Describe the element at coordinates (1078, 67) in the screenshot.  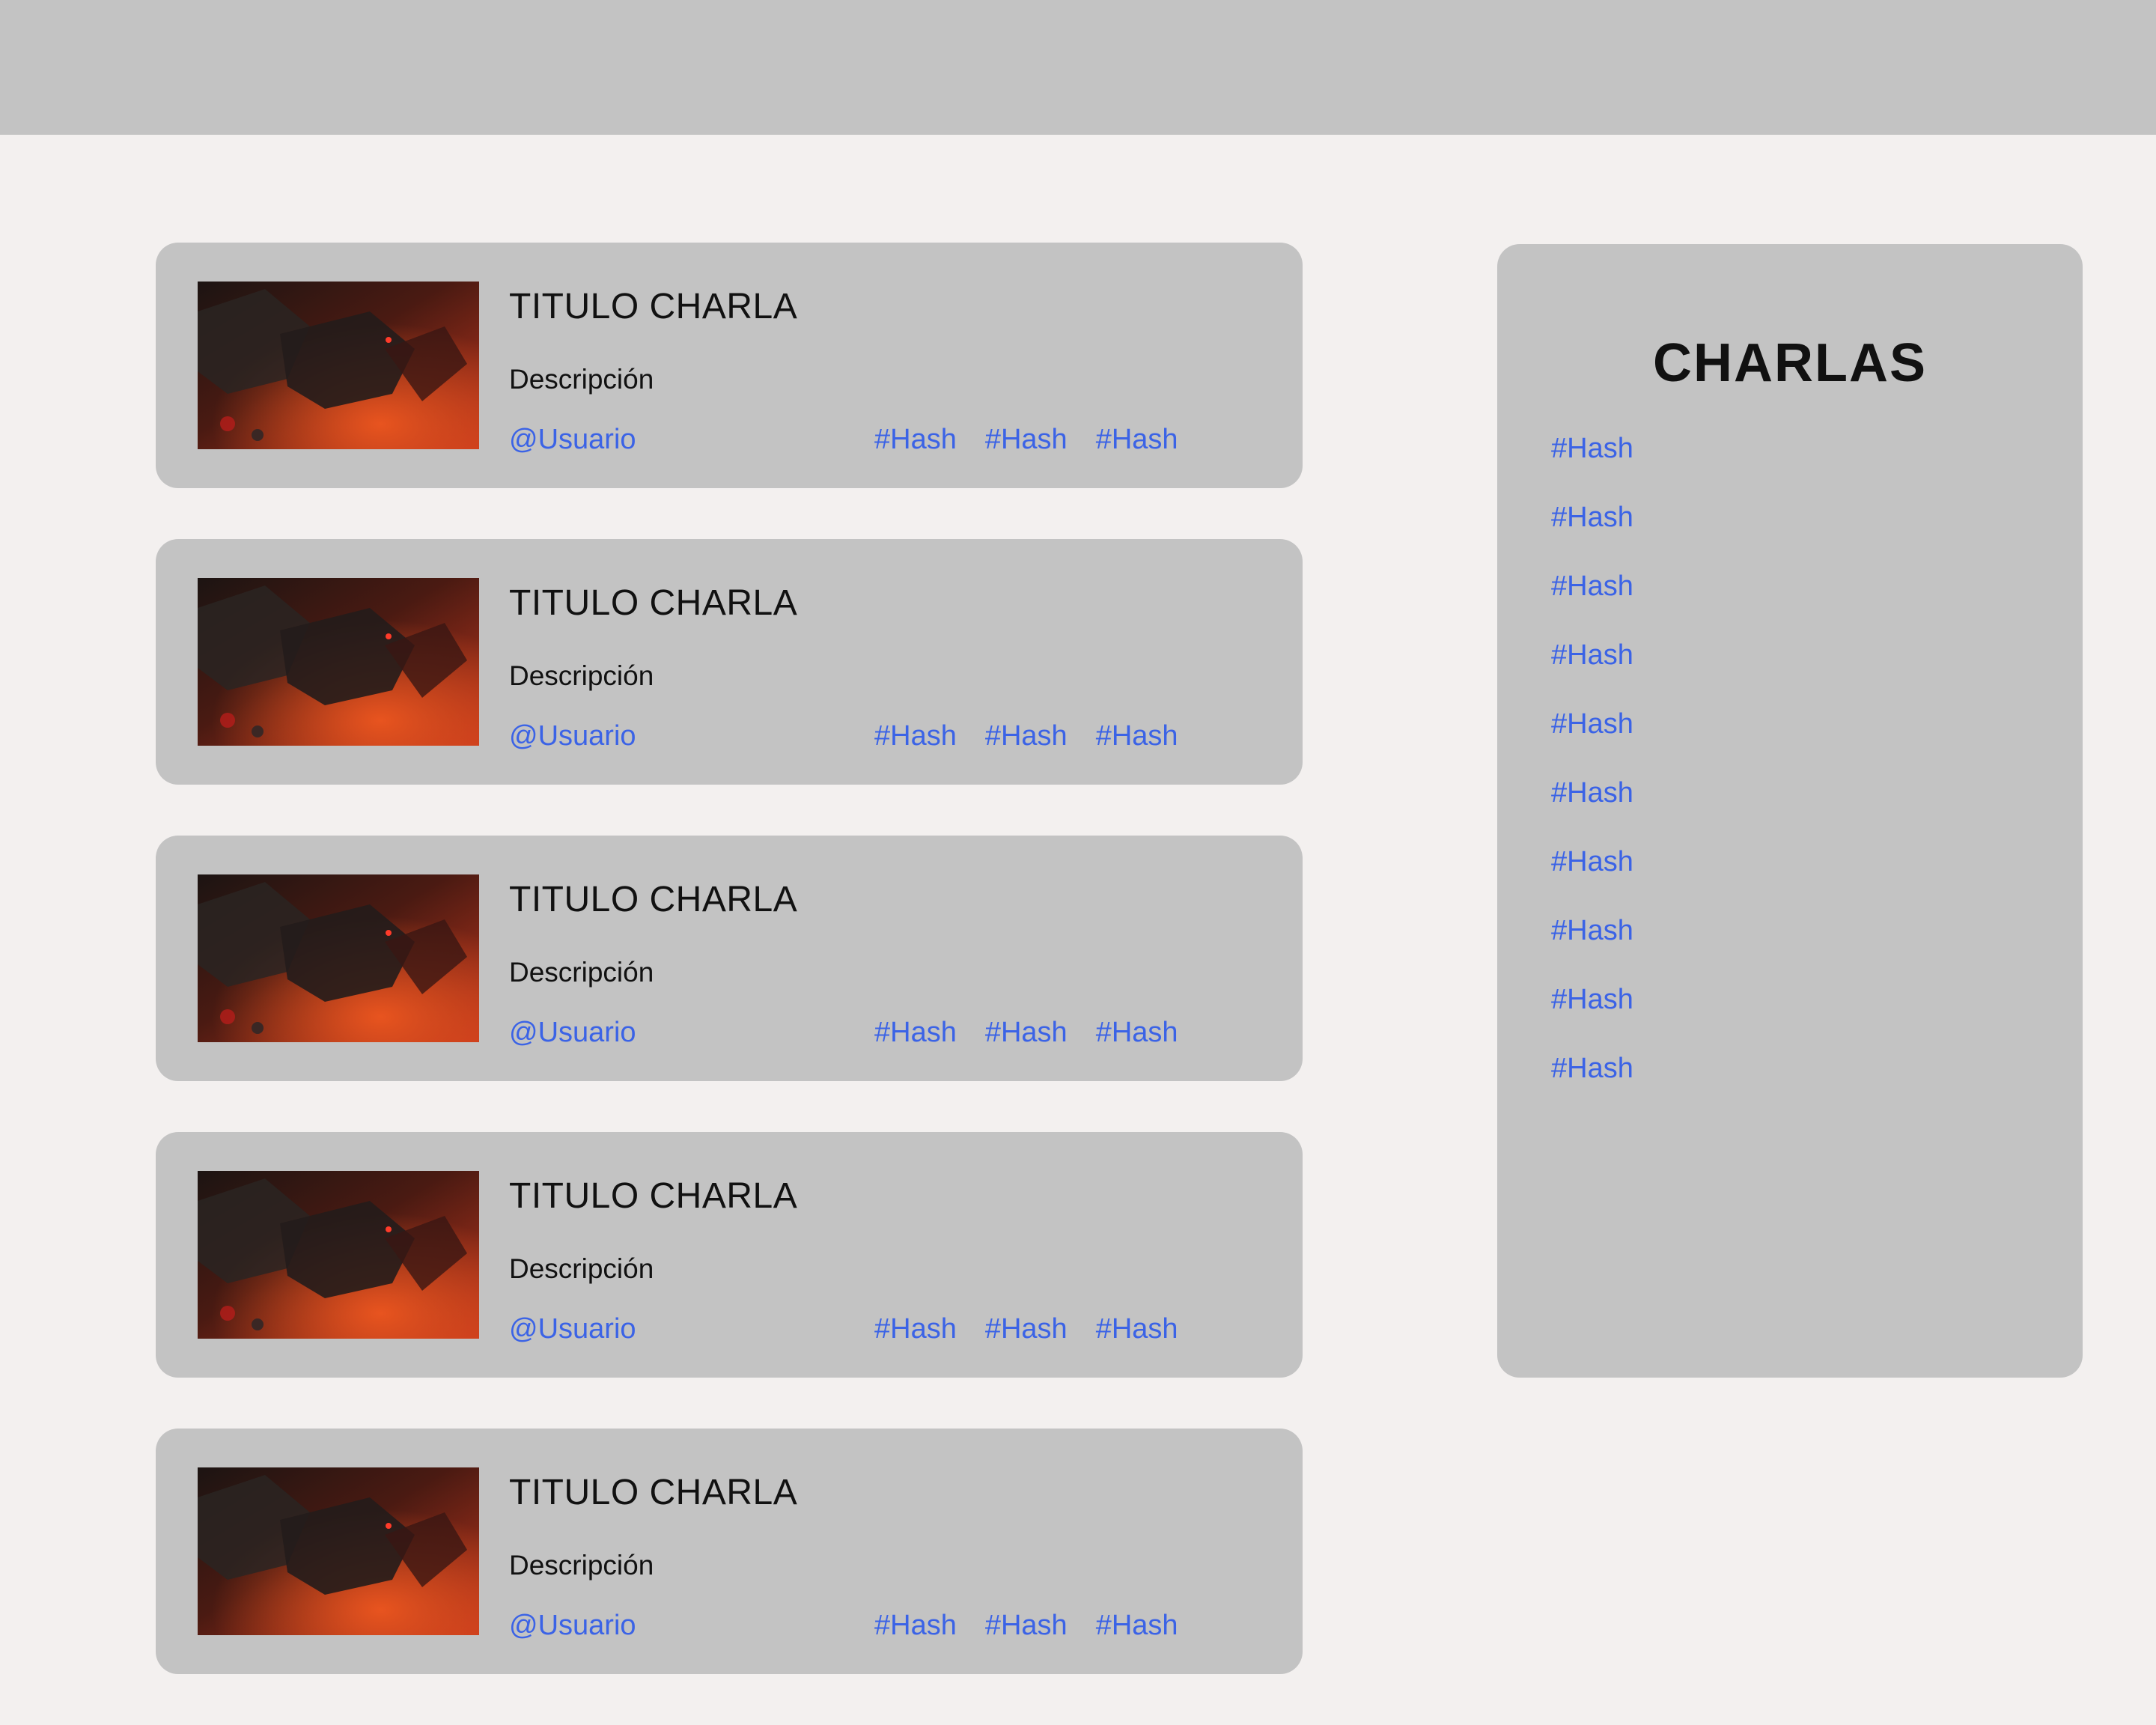
I see `top-header-bar` at that location.